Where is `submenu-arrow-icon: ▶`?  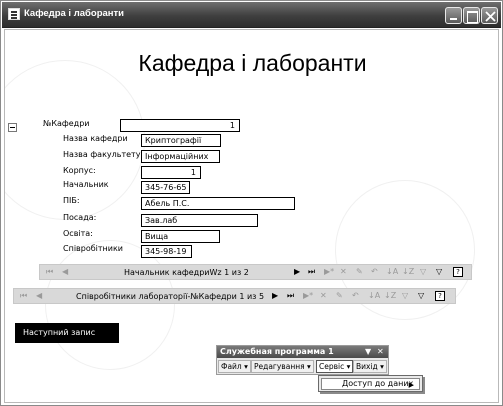
submenu-arrow-icon: ▶ is located at coordinates (411, 385).